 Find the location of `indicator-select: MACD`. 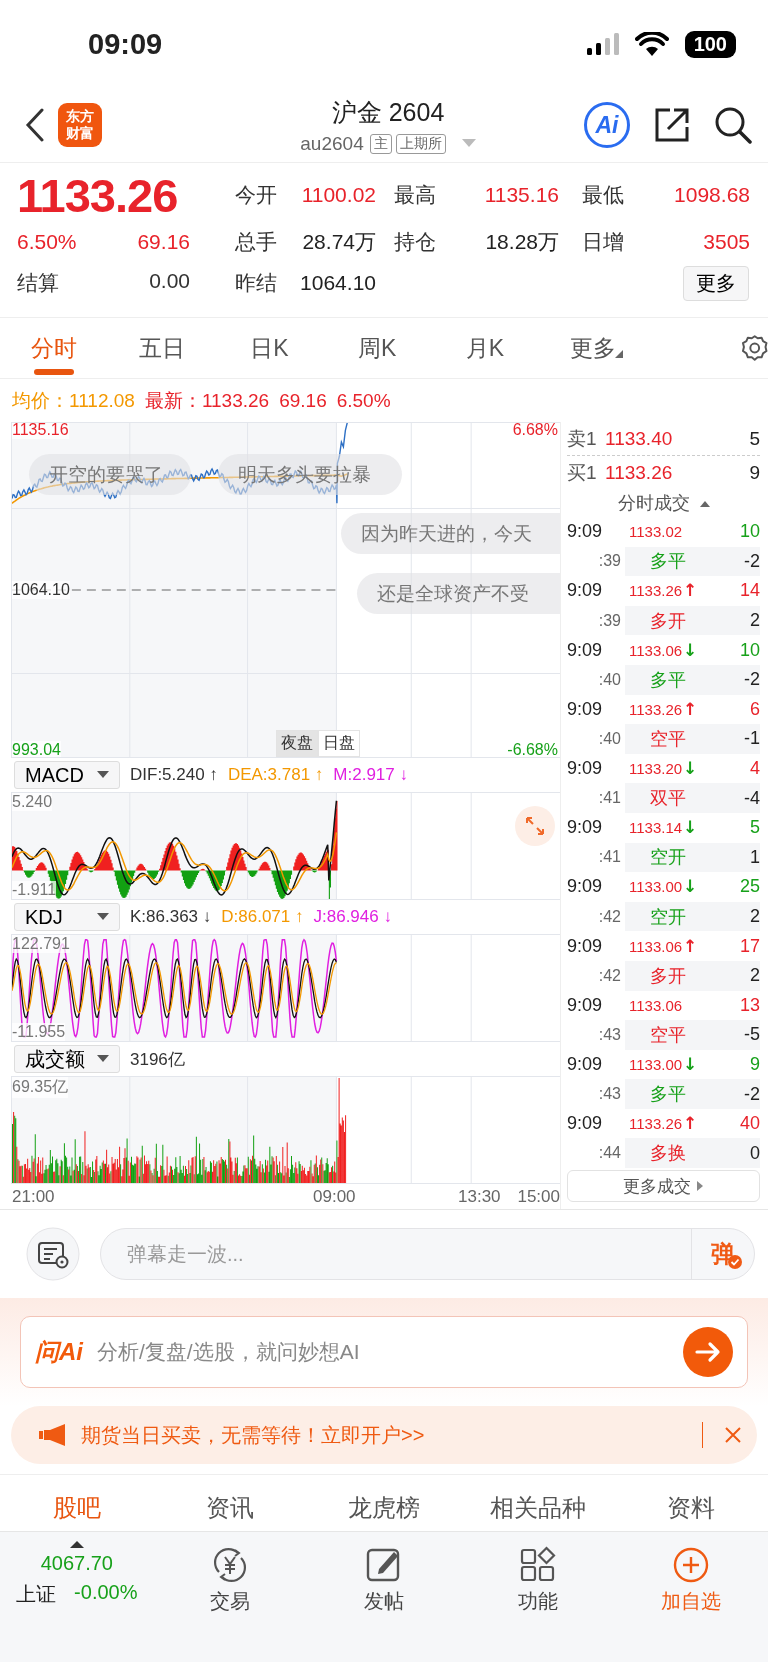

indicator-select: MACD is located at coordinates (67, 775).